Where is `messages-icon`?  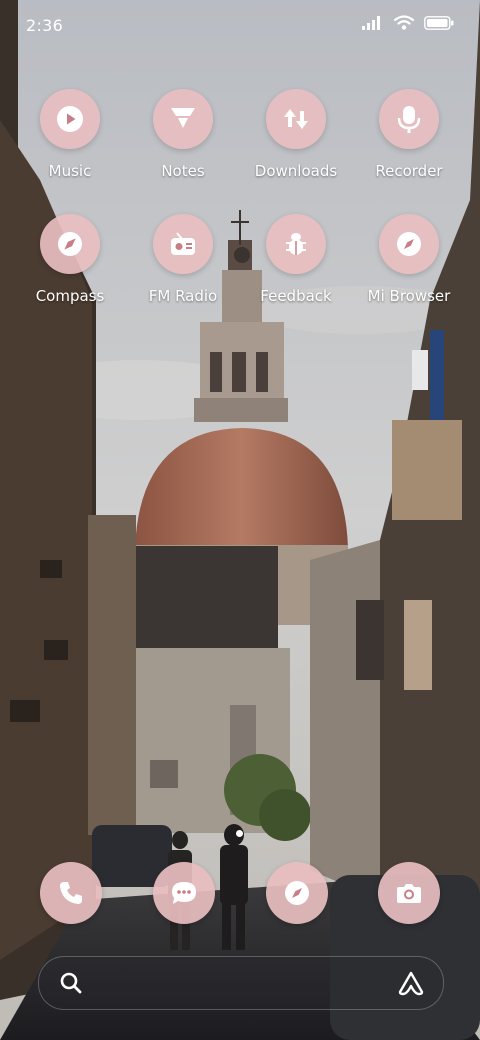
messages-icon is located at coordinates (184, 893).